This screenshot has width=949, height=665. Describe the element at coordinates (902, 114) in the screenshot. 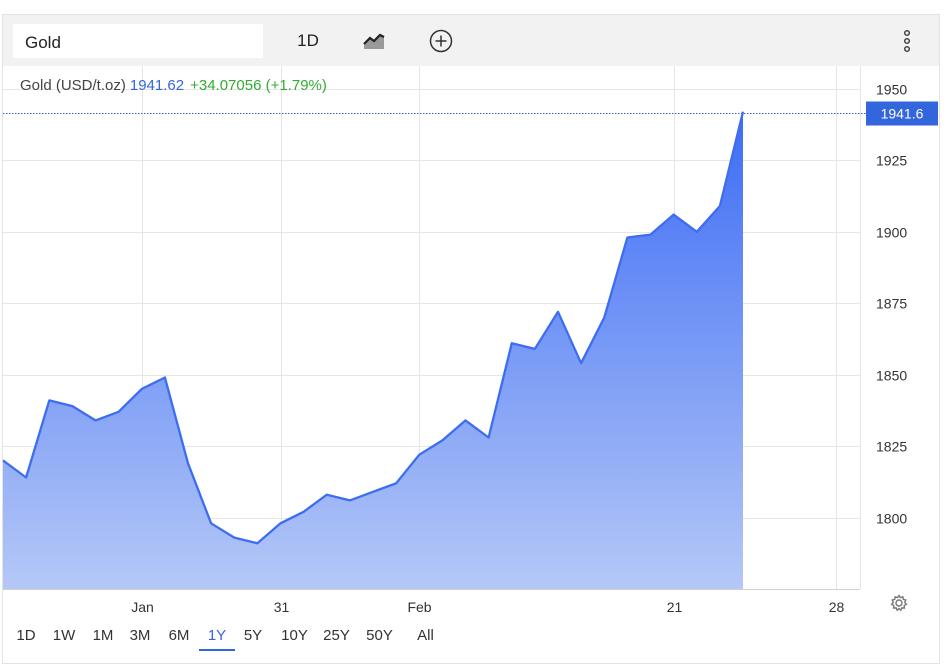

I see `current-price-label: 1941.6` at that location.